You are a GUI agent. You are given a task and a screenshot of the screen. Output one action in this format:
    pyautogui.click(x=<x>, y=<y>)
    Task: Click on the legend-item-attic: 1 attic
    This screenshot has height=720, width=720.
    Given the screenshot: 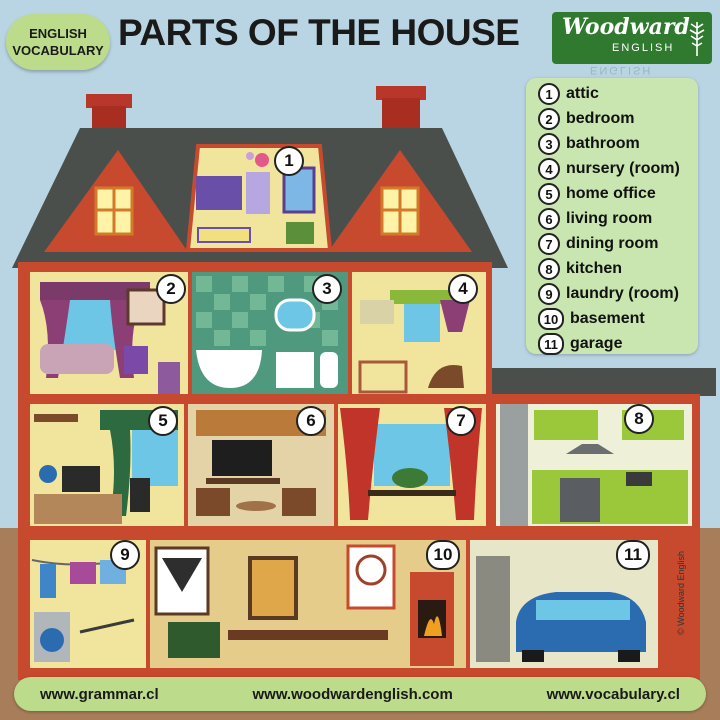 What is the action you would take?
    pyautogui.click(x=568, y=94)
    